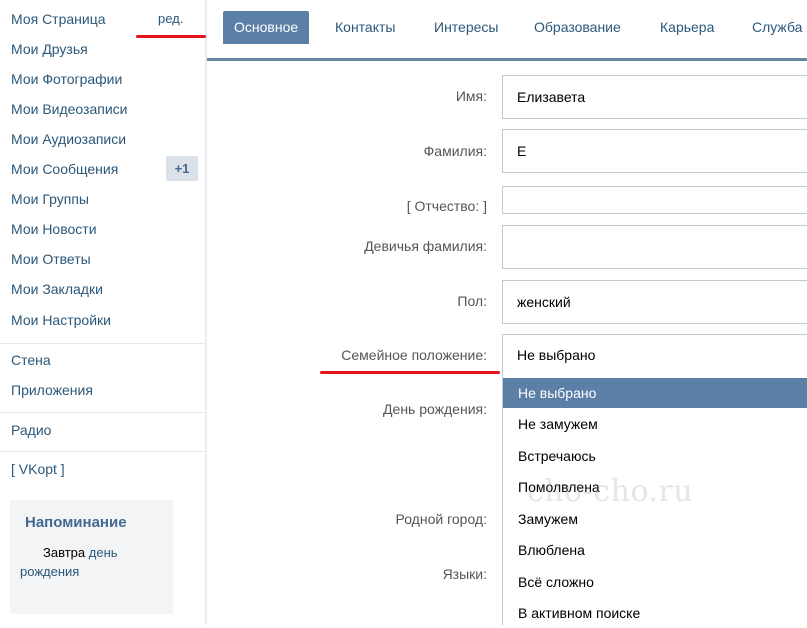 This screenshot has width=807, height=628. What do you see at coordinates (655, 550) in the screenshot?
I see `marital-option-in-love: Влюблена` at bounding box center [655, 550].